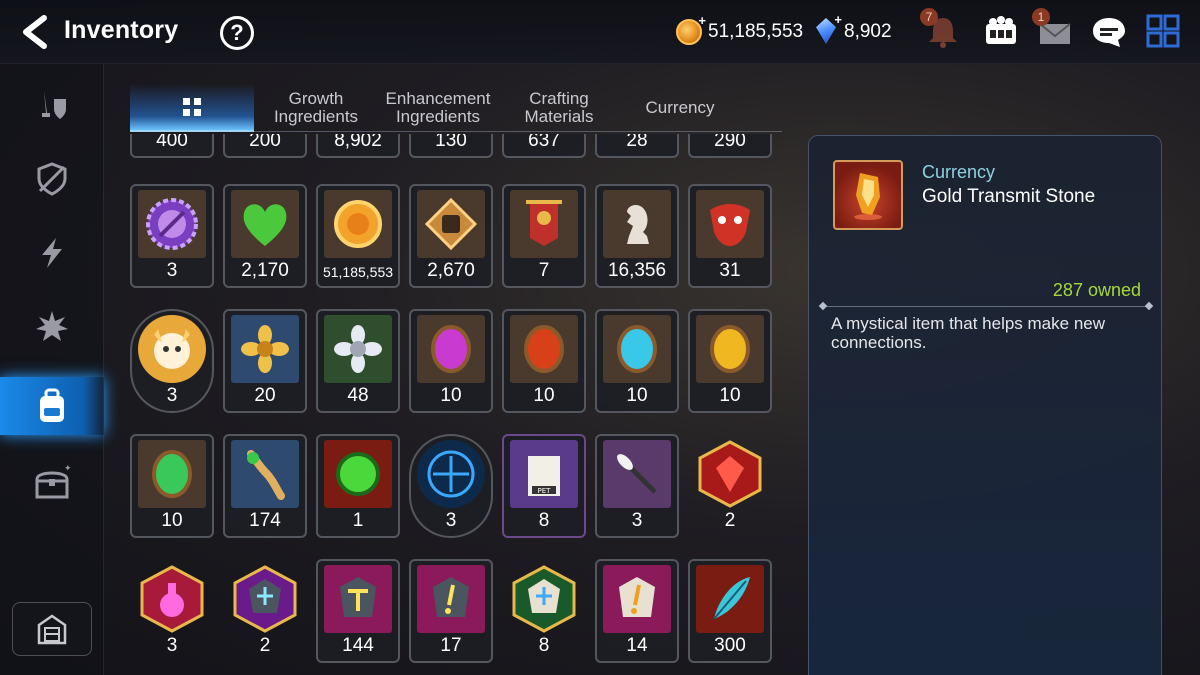 Image resolution: width=1200 pixels, height=675 pixels. I want to click on group-icon, so click(1001, 30).